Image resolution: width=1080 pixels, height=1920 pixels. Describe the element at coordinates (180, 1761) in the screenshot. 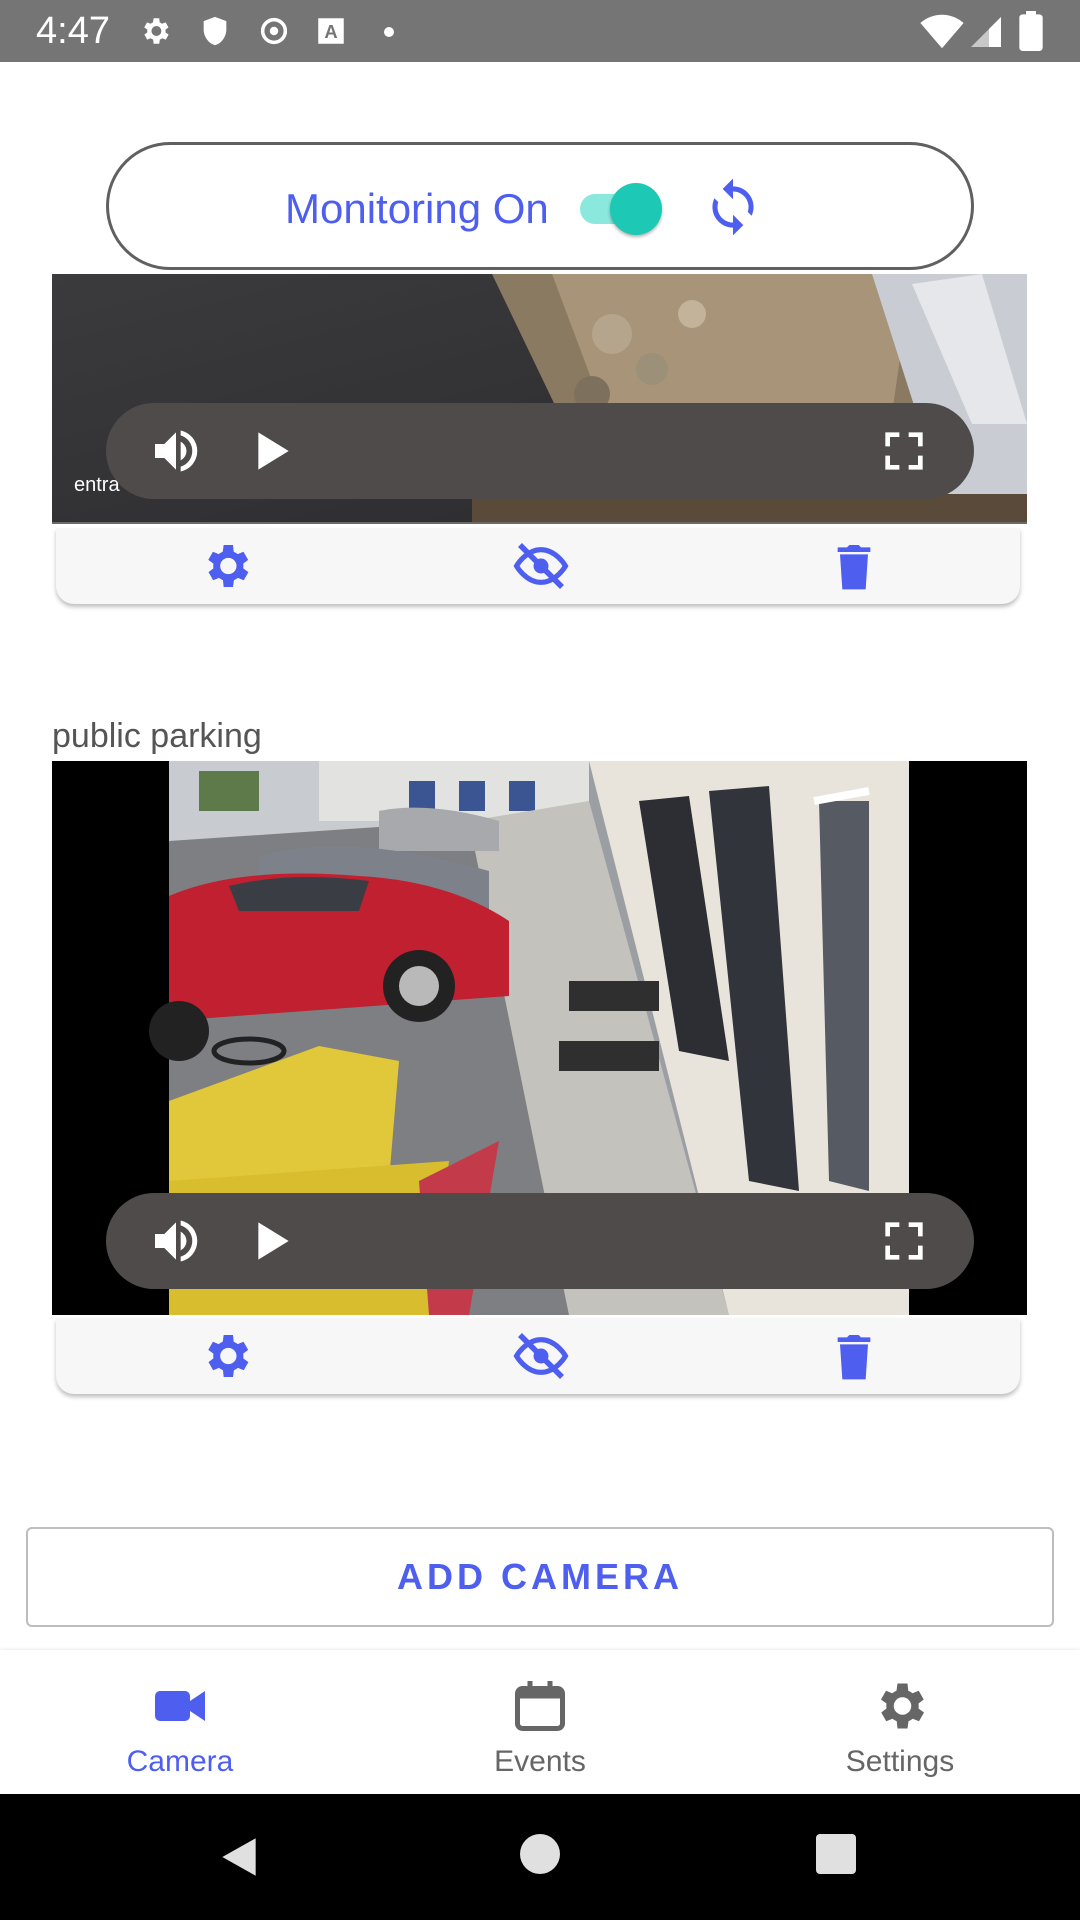

I see `nav-label-camera: Camera` at that location.